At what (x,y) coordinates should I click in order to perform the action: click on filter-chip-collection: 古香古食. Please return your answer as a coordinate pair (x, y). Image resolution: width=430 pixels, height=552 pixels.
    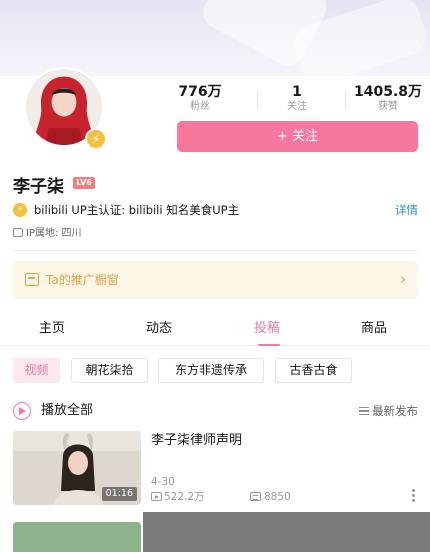
    Looking at the image, I should click on (313, 370).